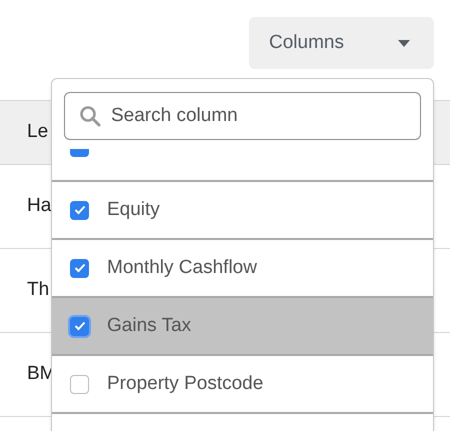 This screenshot has width=450, height=431. Describe the element at coordinates (149, 326) in the screenshot. I see `option-label: Gains Tax` at that location.